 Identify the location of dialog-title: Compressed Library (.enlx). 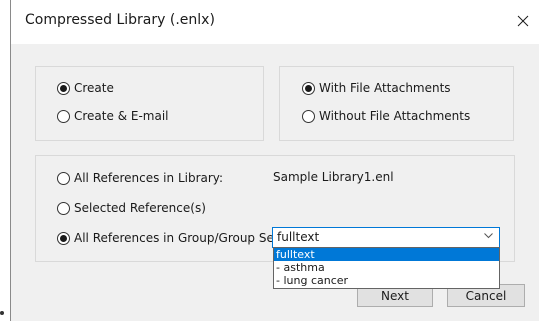
(120, 20).